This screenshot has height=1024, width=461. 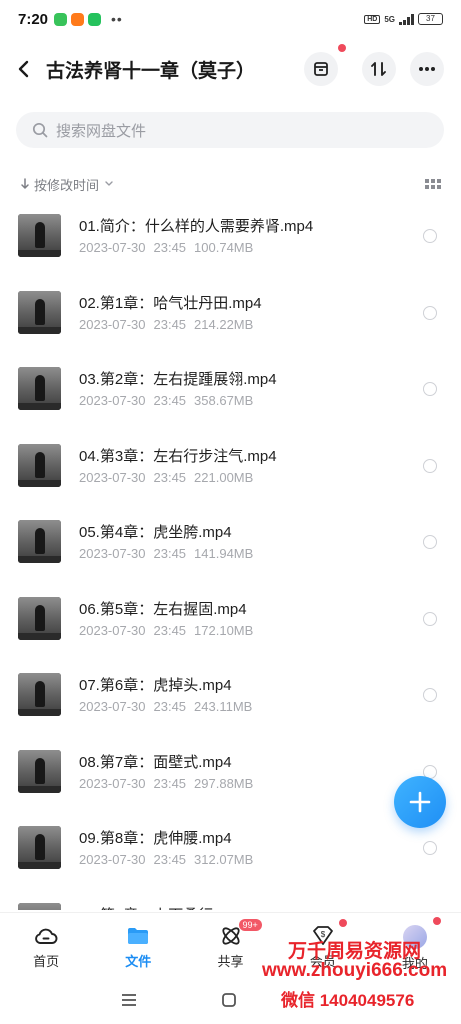 I want to click on file-meta: 2023-07-30 23:45 358.67MB, so click(x=170, y=400).